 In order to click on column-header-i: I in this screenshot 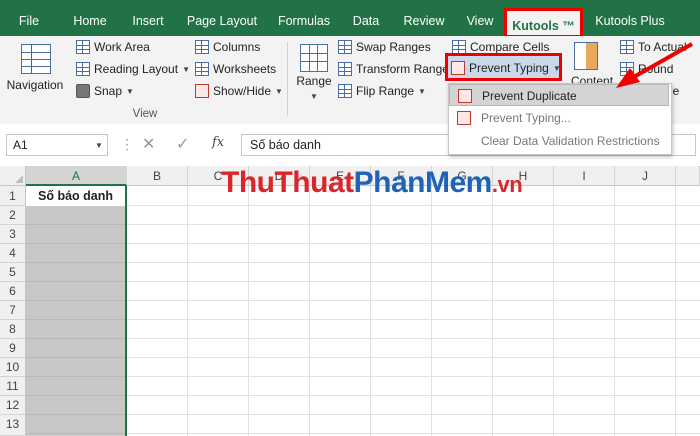, I will do `click(584, 176)`.